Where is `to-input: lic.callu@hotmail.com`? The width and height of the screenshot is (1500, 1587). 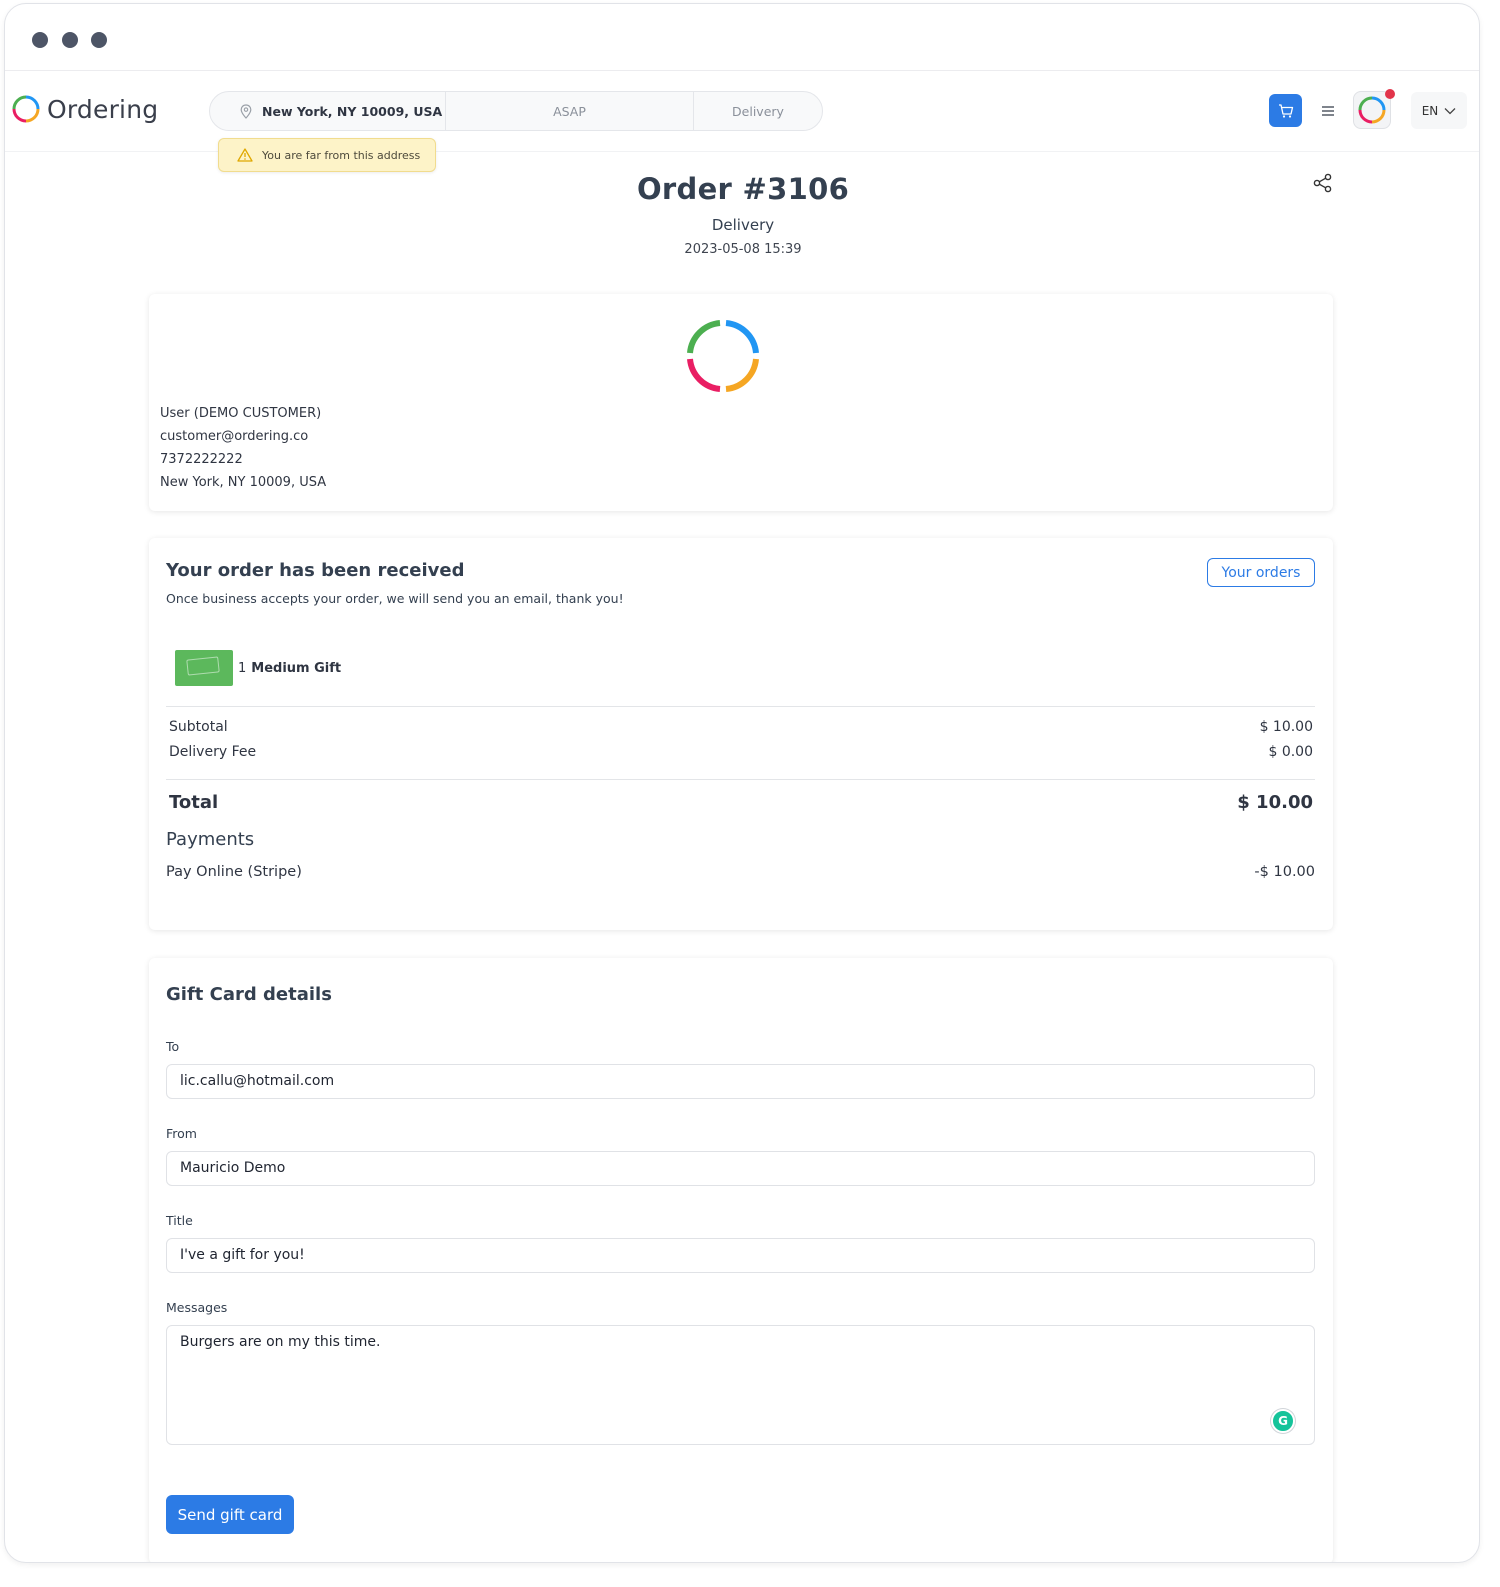 to-input: lic.callu@hotmail.com is located at coordinates (740, 1081).